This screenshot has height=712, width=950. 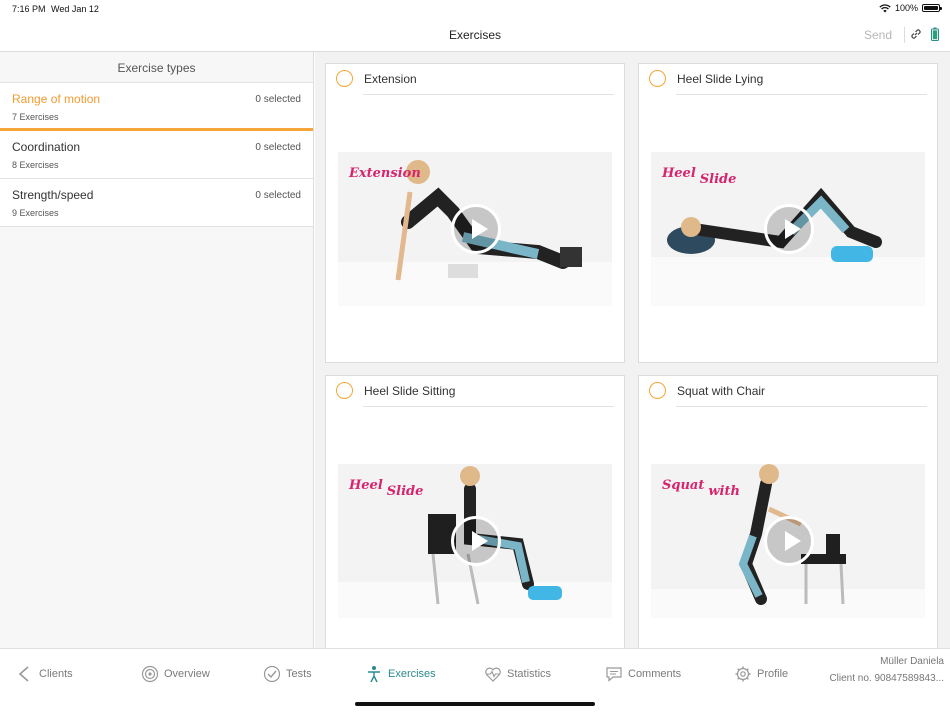 I want to click on page-title: Exercises, so click(x=474, y=35).